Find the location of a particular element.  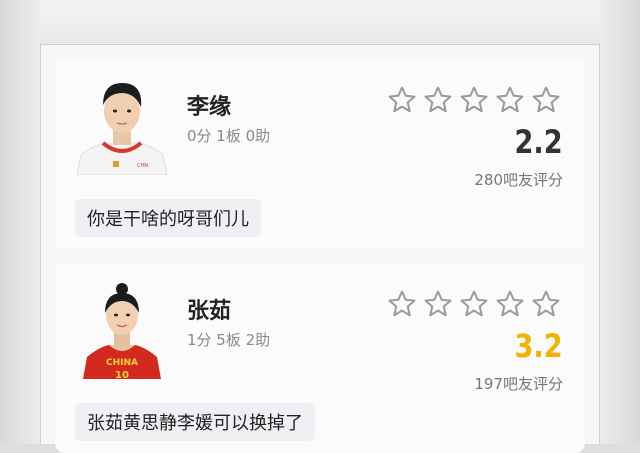

top-comment: 张茹黄思静李媛可以换掉了 is located at coordinates (195, 422).